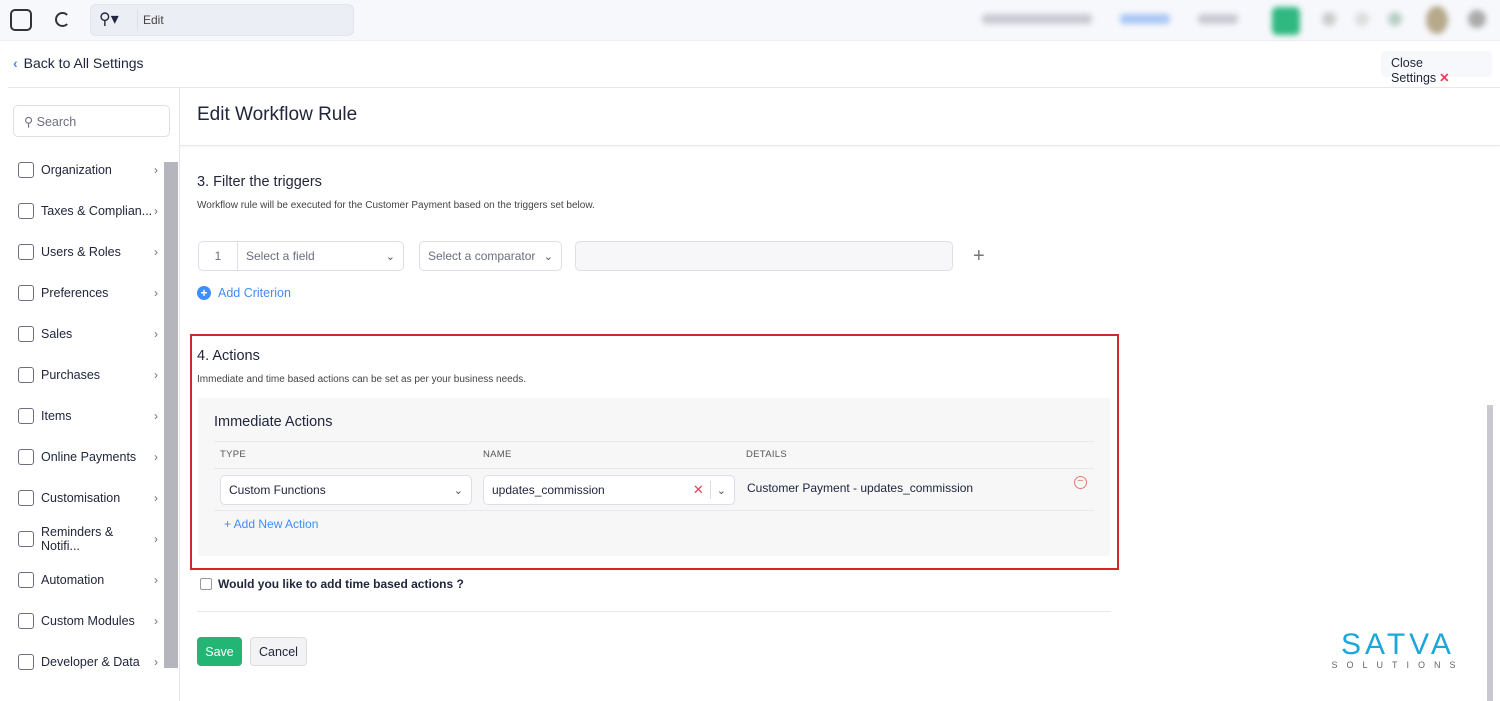 This screenshot has height=701, width=1500. Describe the element at coordinates (278, 651) in the screenshot. I see `cancel-button: Cancel` at that location.